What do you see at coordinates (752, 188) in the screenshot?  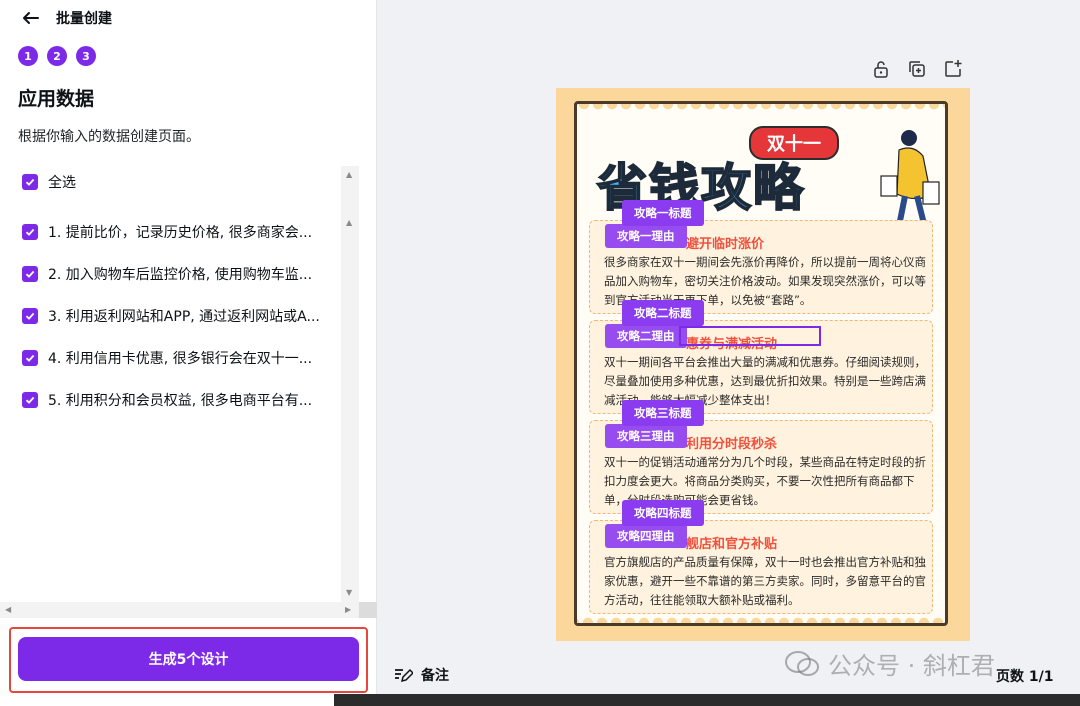 I see `poster-title-part: 攻略` at bounding box center [752, 188].